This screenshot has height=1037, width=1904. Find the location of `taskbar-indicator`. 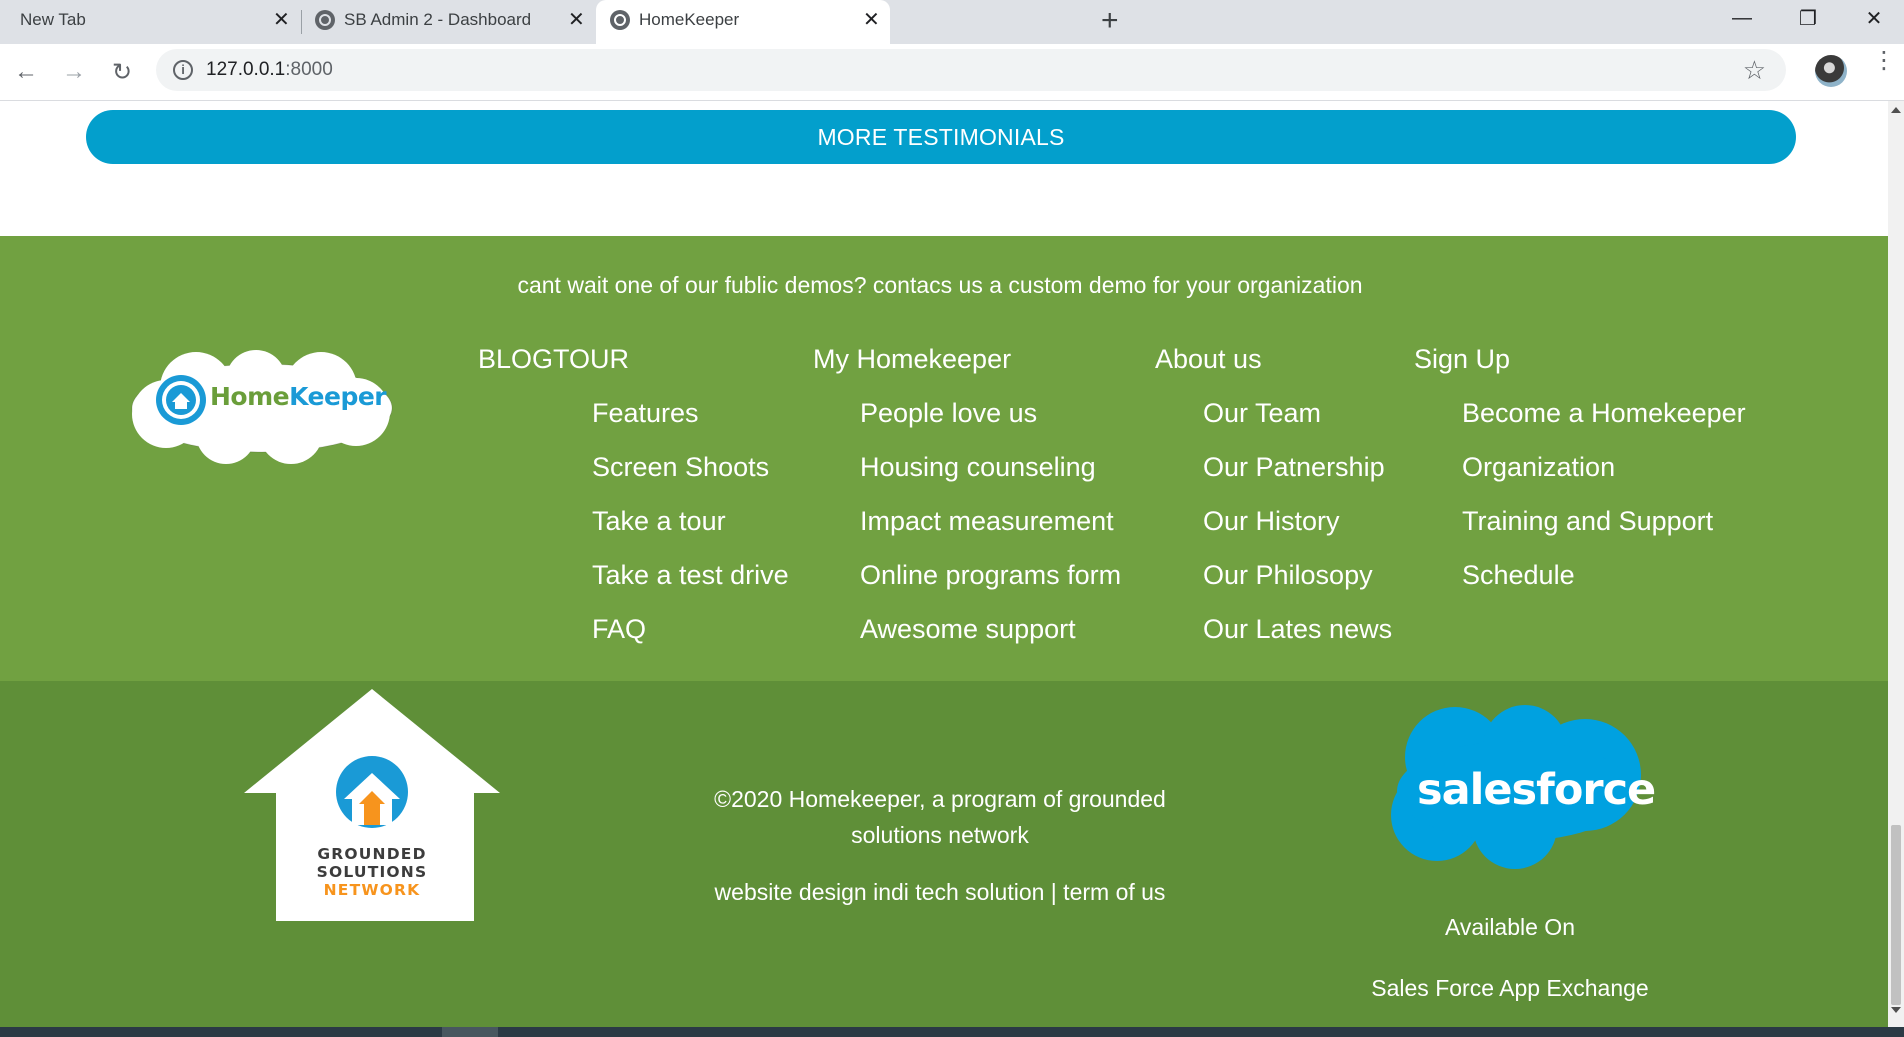

taskbar-indicator is located at coordinates (470, 1032).